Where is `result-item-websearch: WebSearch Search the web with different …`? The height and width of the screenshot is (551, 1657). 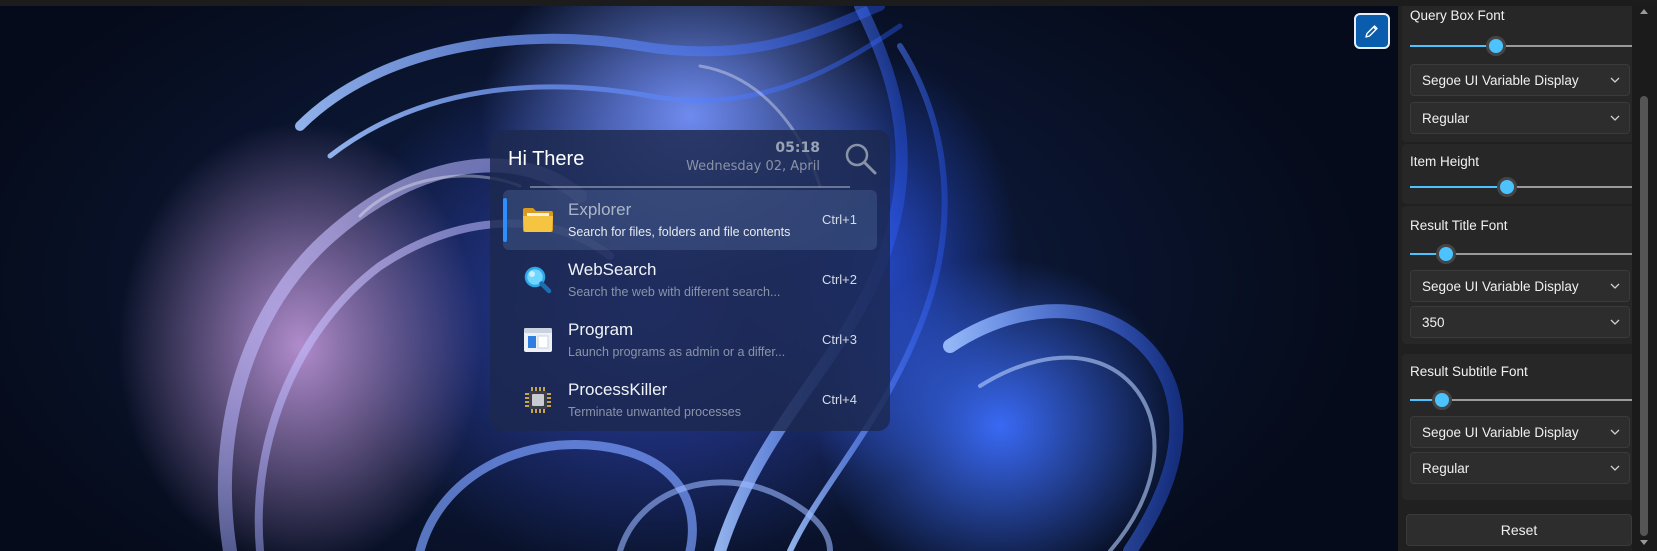 result-item-websearch: WebSearch Search the web with different … is located at coordinates (690, 280).